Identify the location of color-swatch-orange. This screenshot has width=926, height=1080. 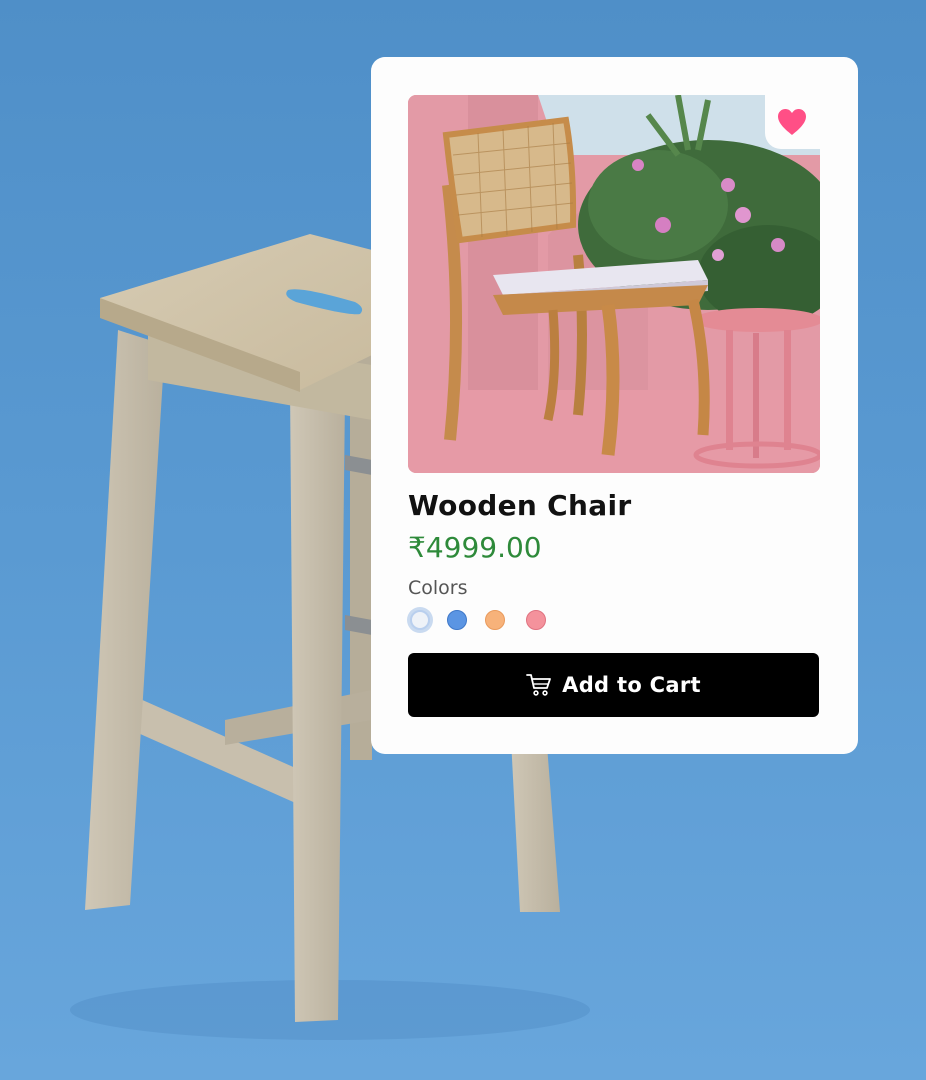
(495, 620).